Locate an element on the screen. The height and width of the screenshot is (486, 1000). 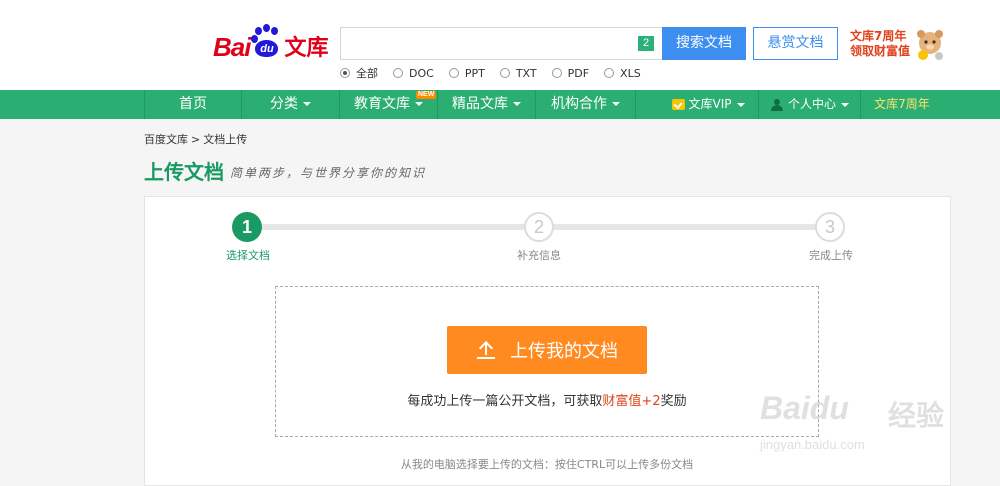
breadcrumb-root: 百度文库 is located at coordinates (166, 139).